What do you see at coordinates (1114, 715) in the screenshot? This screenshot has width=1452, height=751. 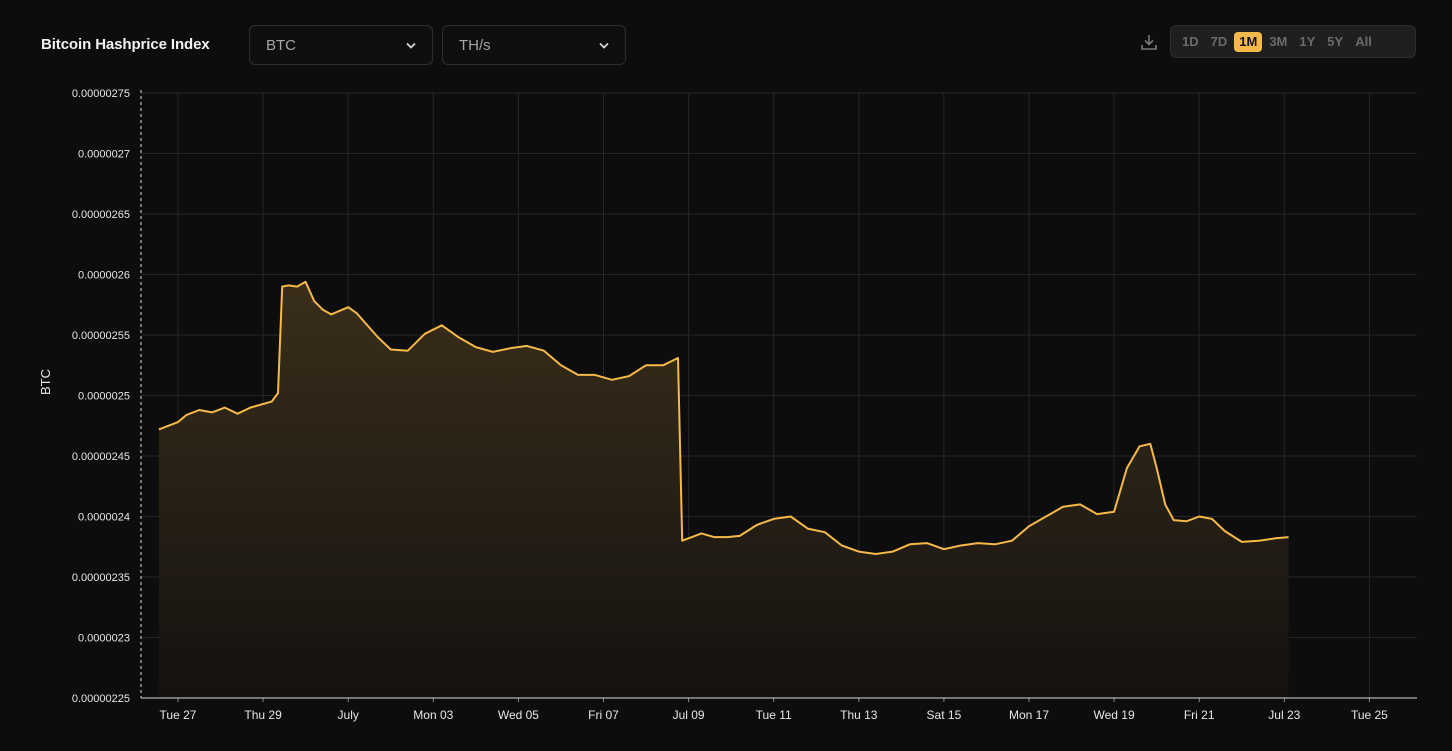 I see `x-tick-label: Wed 19` at bounding box center [1114, 715].